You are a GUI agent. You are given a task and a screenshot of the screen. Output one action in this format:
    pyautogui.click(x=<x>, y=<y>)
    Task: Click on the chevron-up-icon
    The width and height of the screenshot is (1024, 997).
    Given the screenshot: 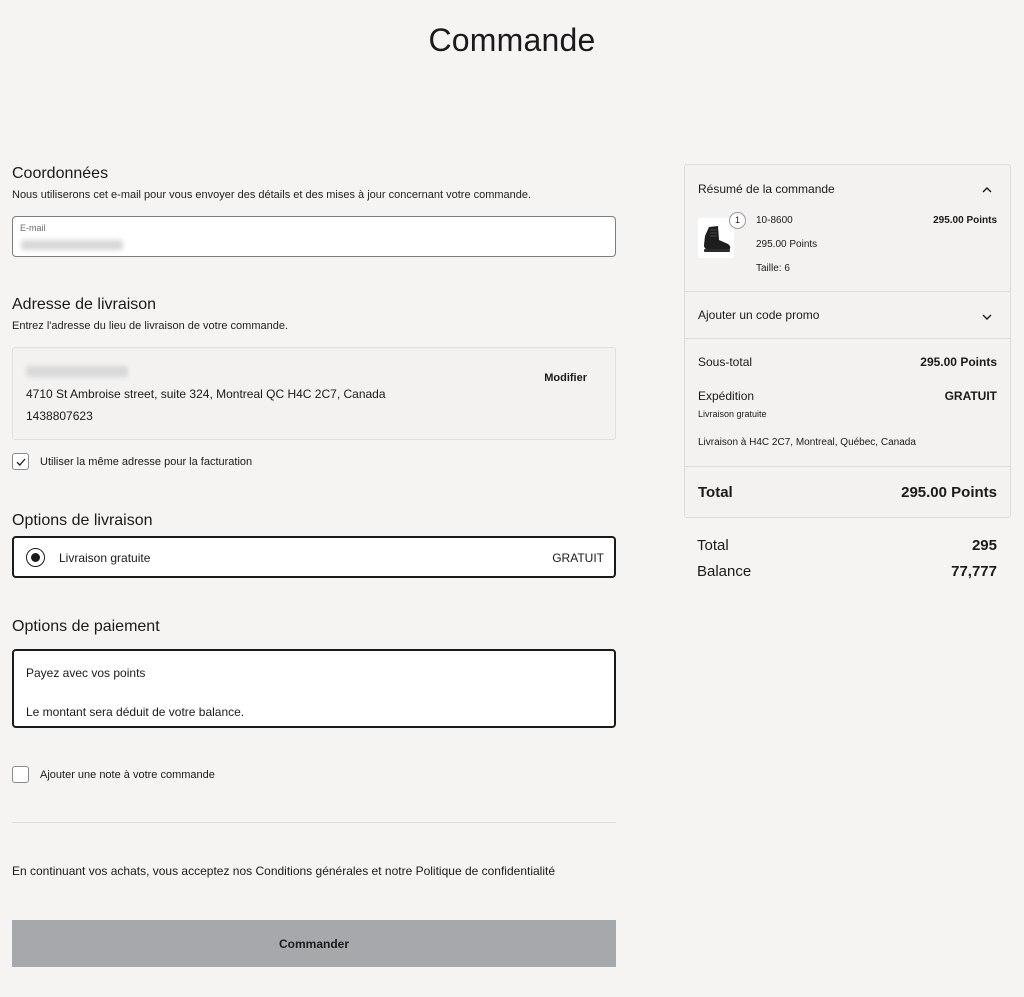 What is the action you would take?
    pyautogui.click(x=987, y=190)
    